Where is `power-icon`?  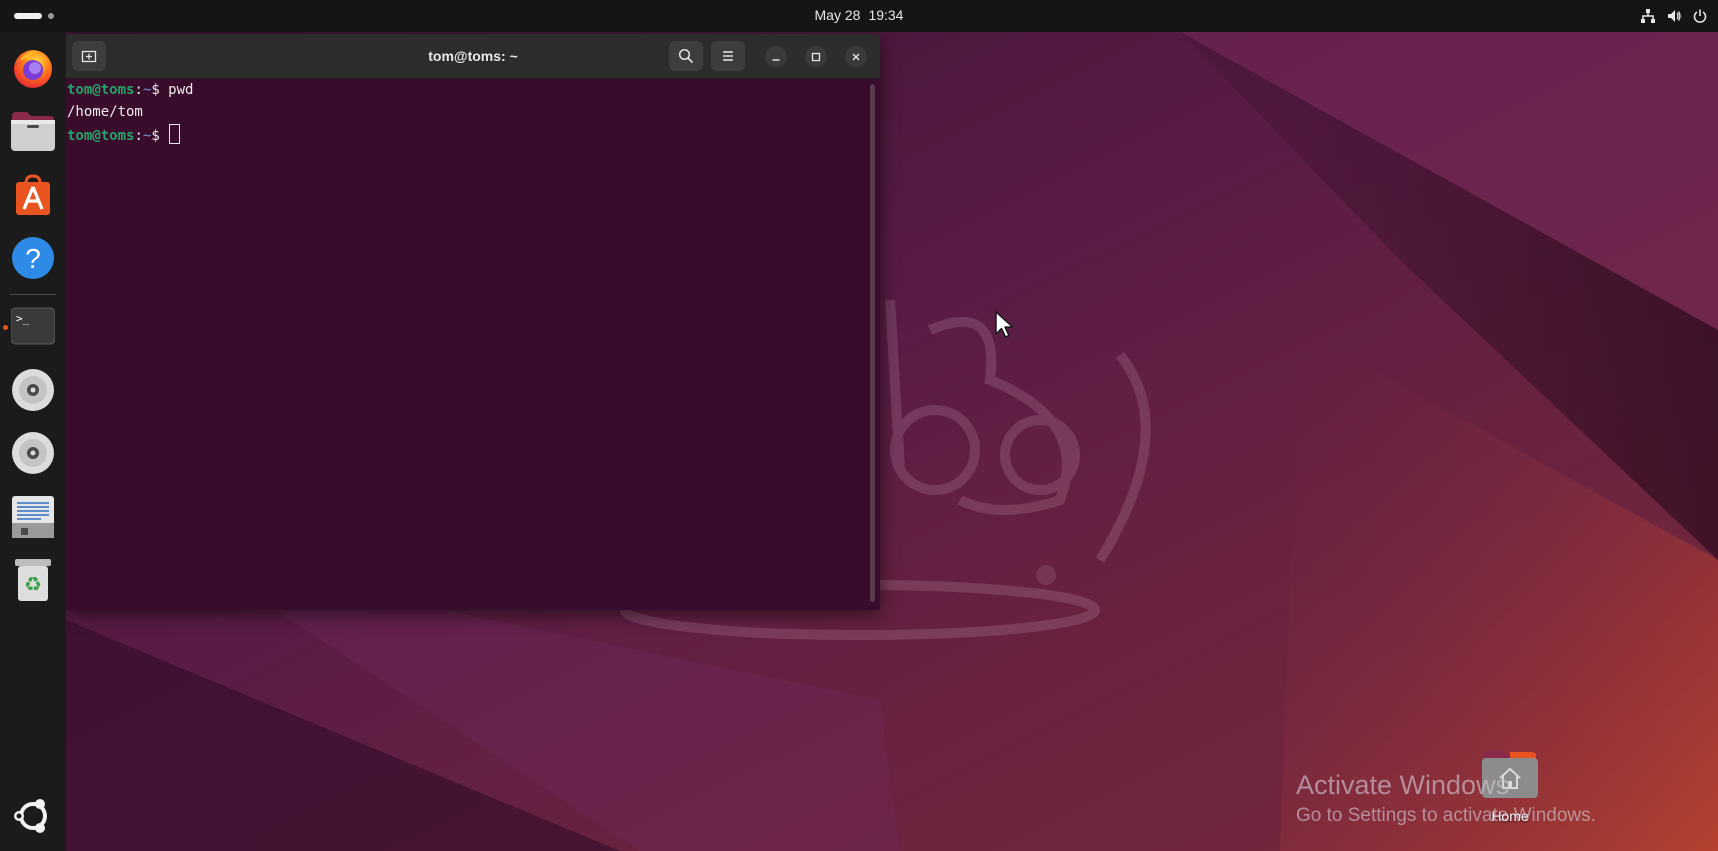 power-icon is located at coordinates (1700, 16).